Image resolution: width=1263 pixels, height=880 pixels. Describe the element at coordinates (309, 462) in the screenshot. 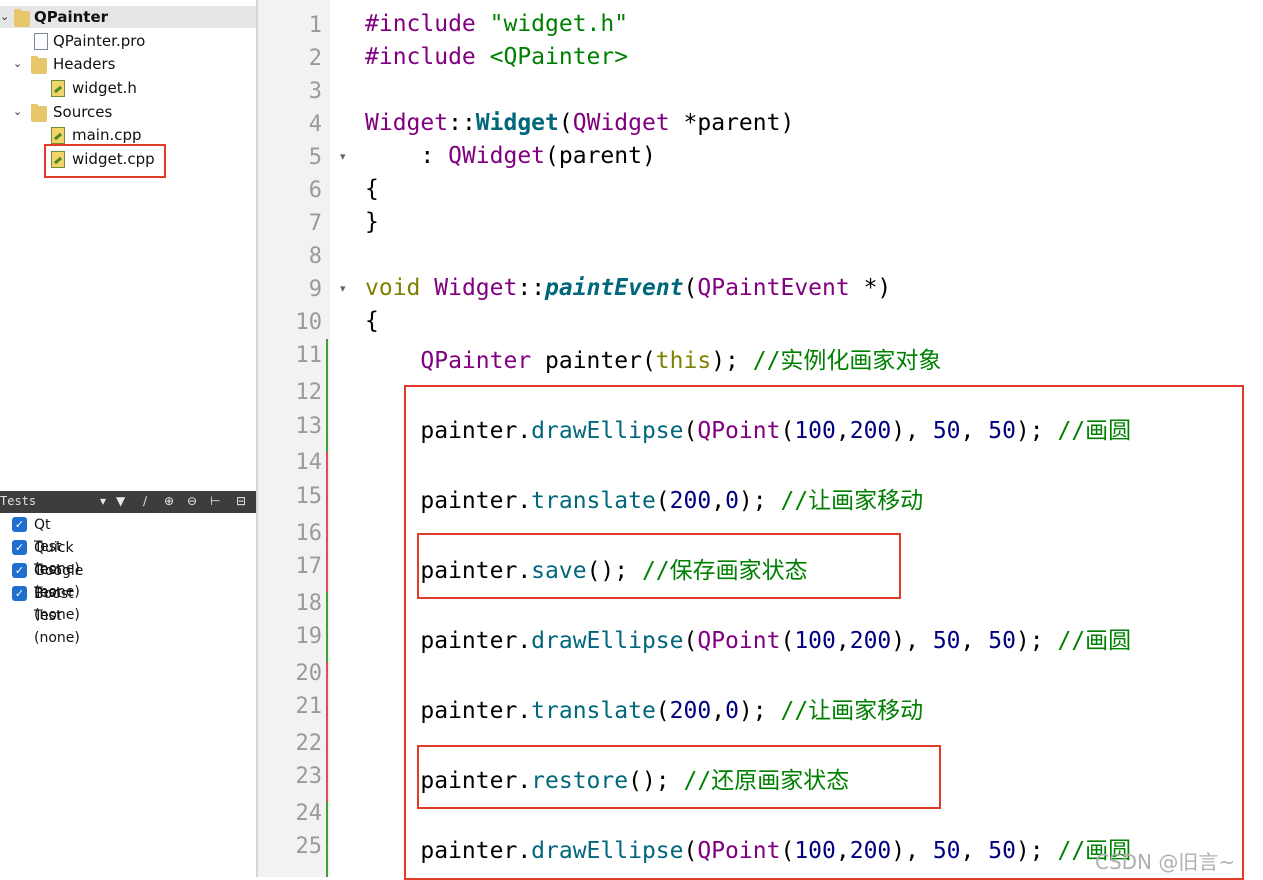

I see `line-number: 14` at that location.